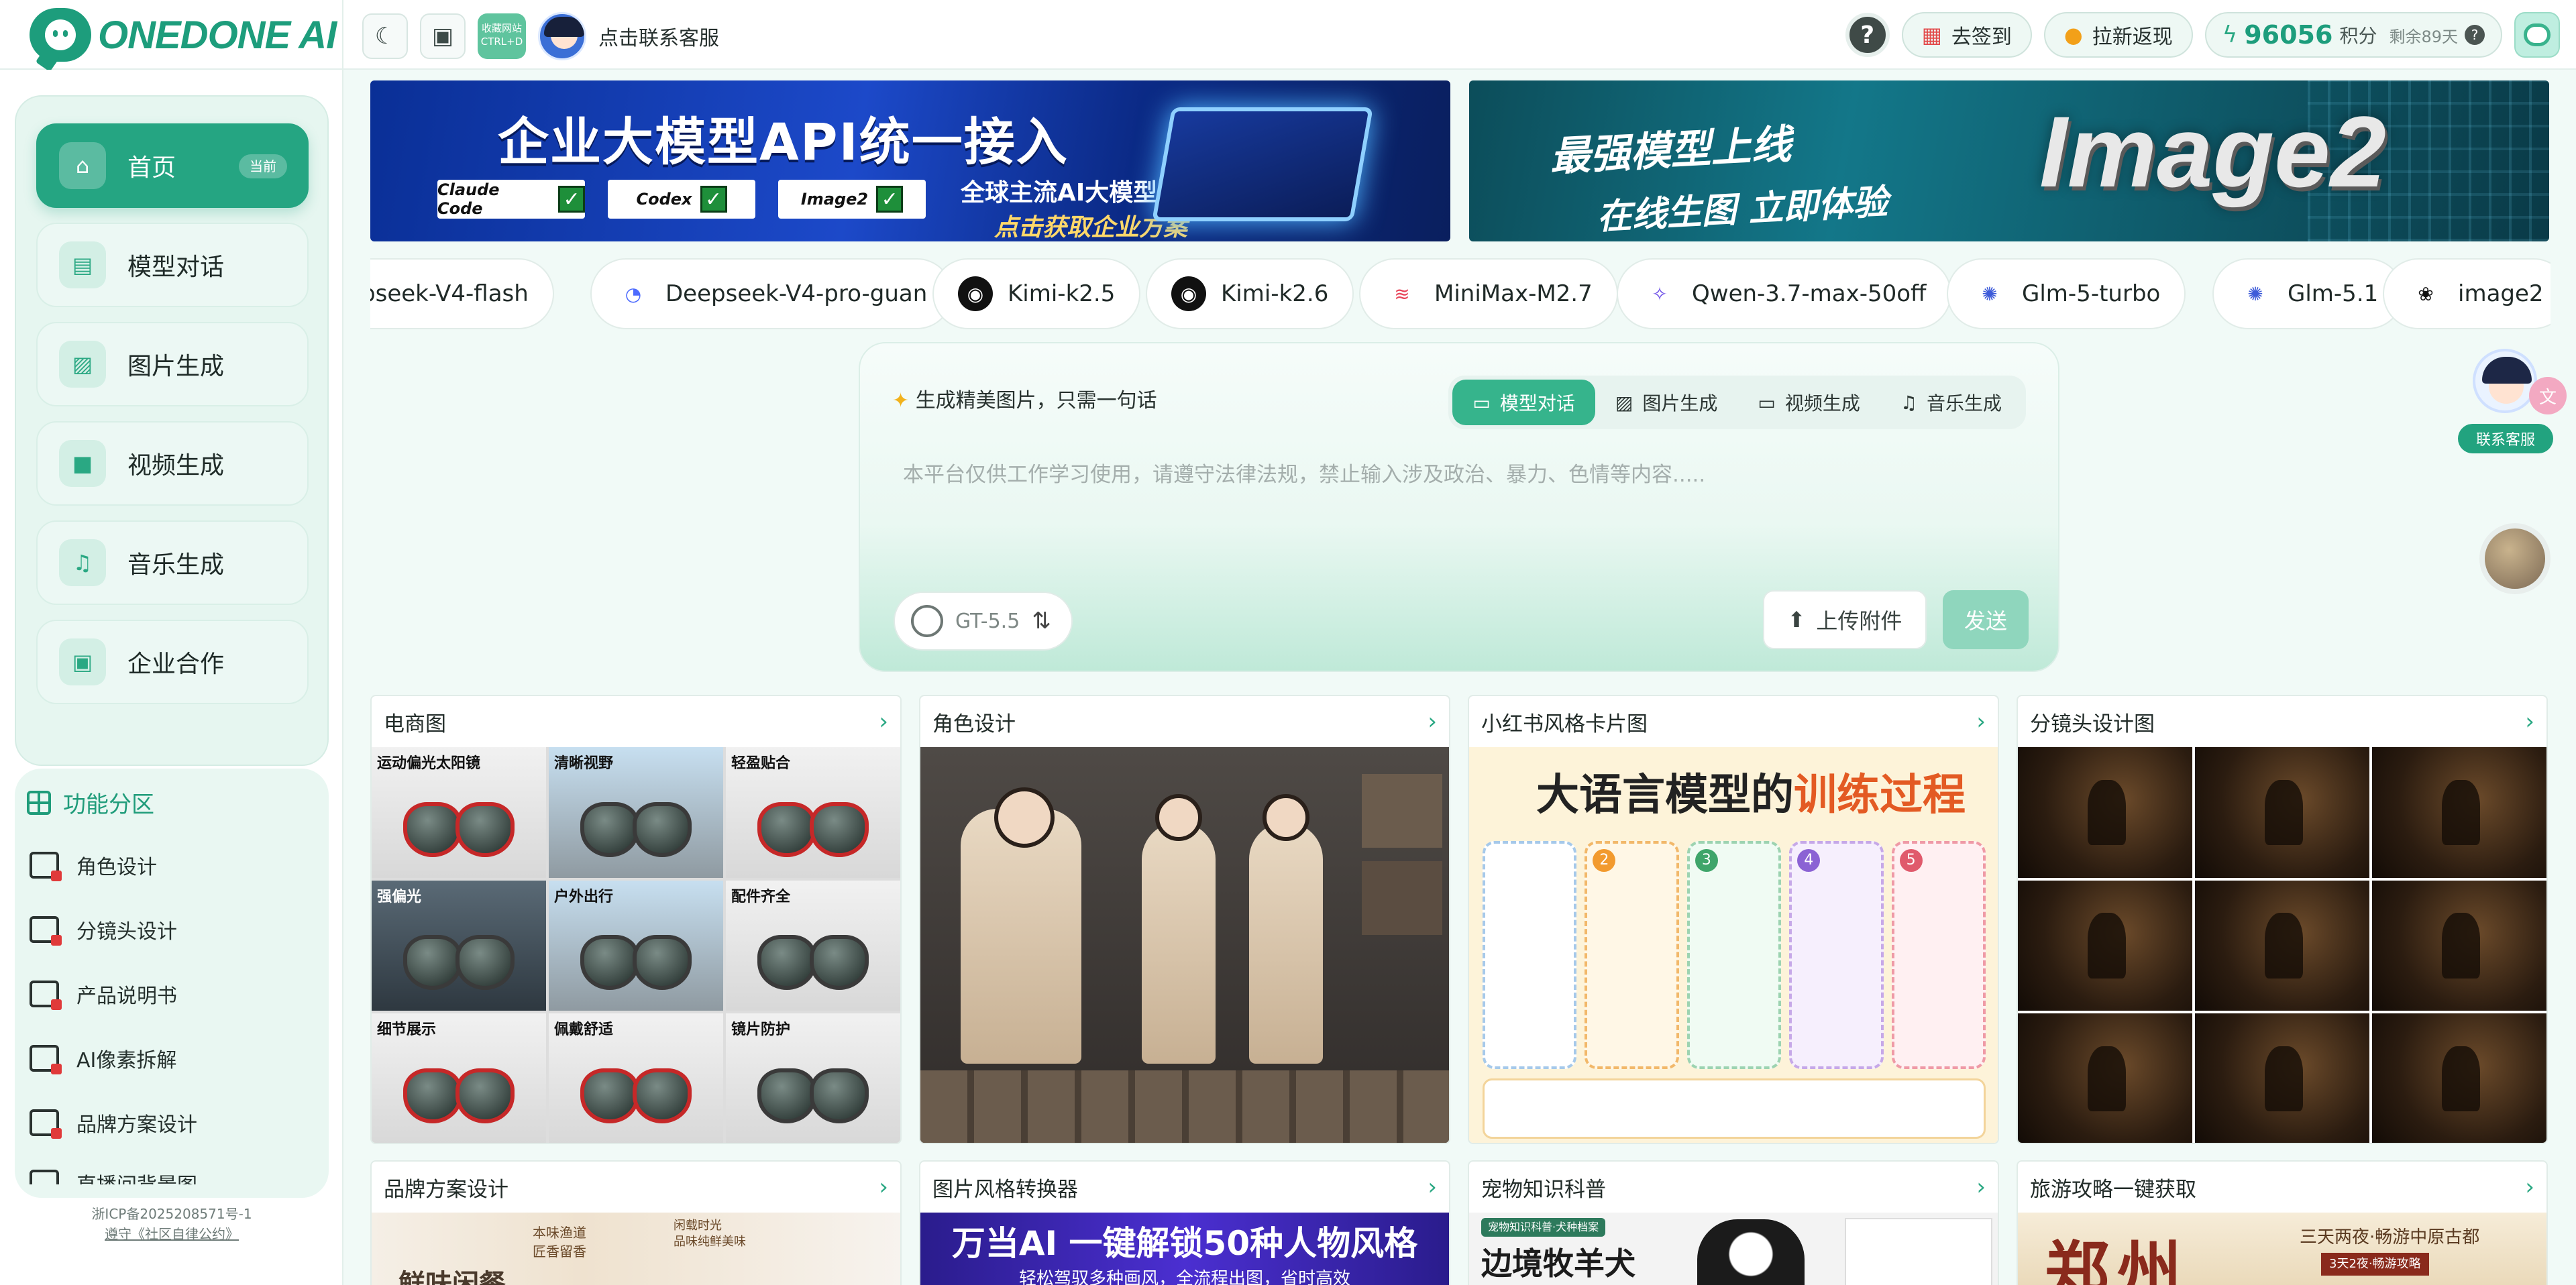 The image size is (2576, 1285). I want to click on floating-service-avatar, so click(2505, 381).